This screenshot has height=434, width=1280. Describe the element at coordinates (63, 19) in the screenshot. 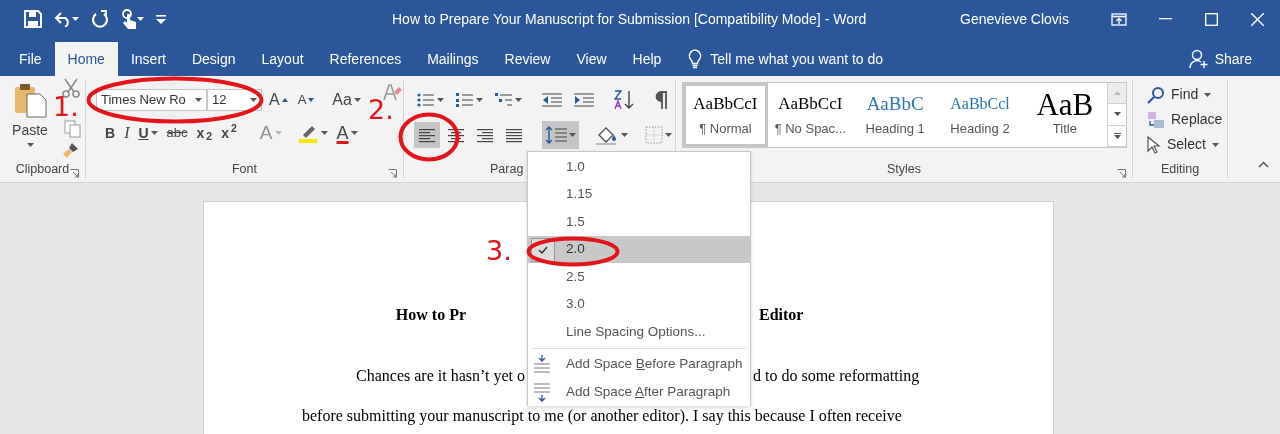

I see `undo-icon` at that location.